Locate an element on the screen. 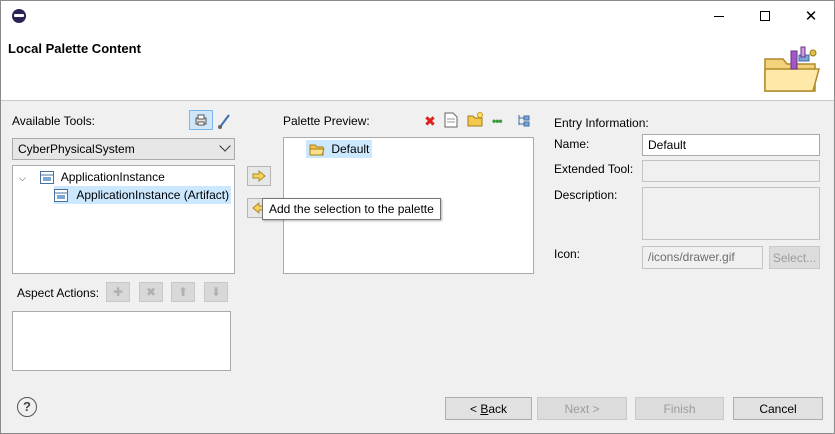  delete-entry-button: ✖ is located at coordinates (430, 121).